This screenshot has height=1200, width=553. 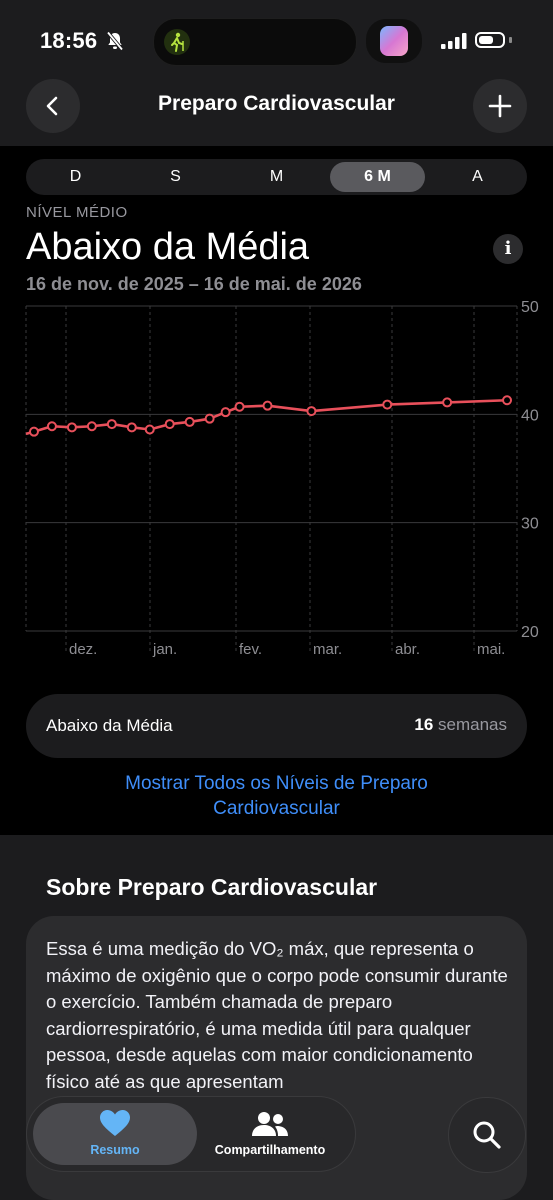 I want to click on date-range: 16 de nov. de 2025 – 16 de mai. de 2026, so click(x=194, y=284).